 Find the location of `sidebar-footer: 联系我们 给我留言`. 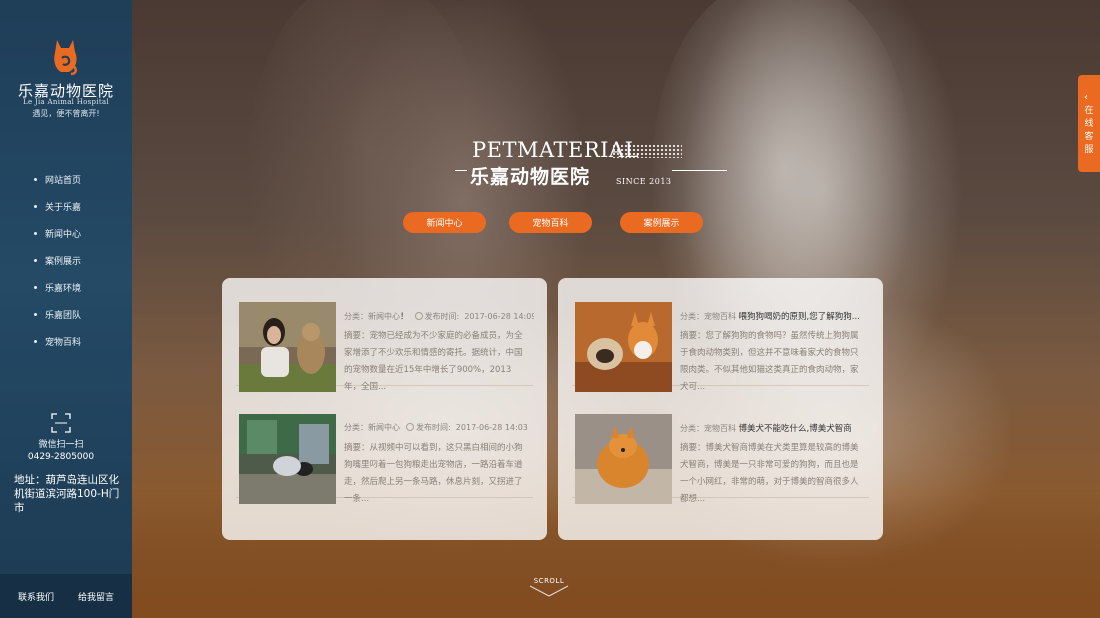

sidebar-footer: 联系我们 给我留言 is located at coordinates (66, 596).